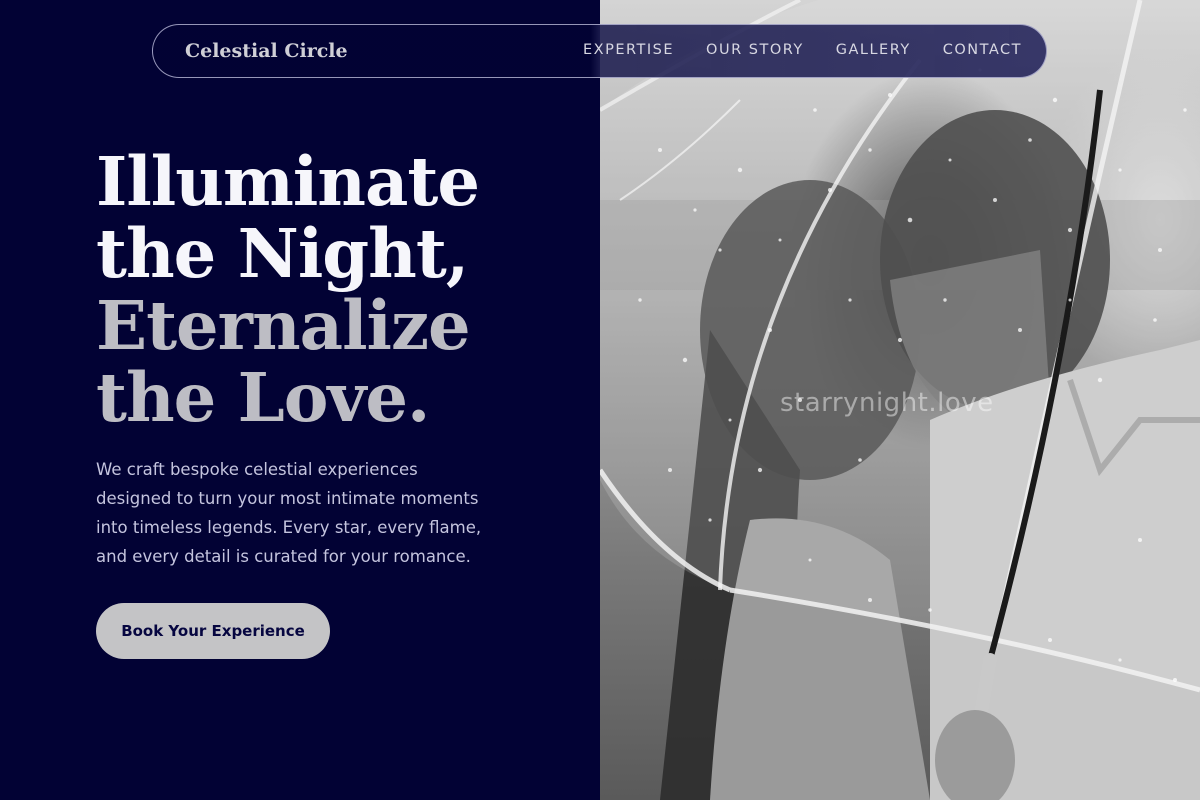  Describe the element at coordinates (266, 51) in the screenshot. I see `brand-logo-text: Celestial Circle` at that location.